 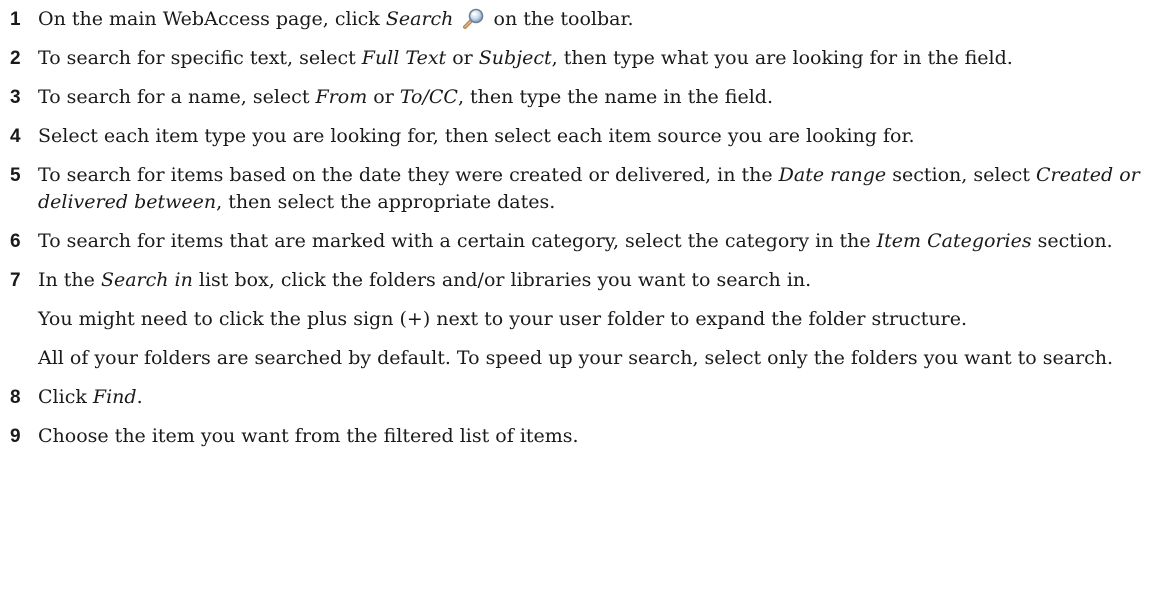 What do you see at coordinates (15, 136) in the screenshot?
I see `step-number: 4` at bounding box center [15, 136].